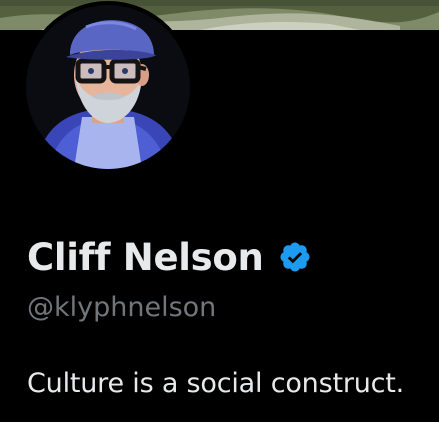 This screenshot has width=439, height=422. I want to click on profile-handle: @klyphnelson, so click(122, 307).